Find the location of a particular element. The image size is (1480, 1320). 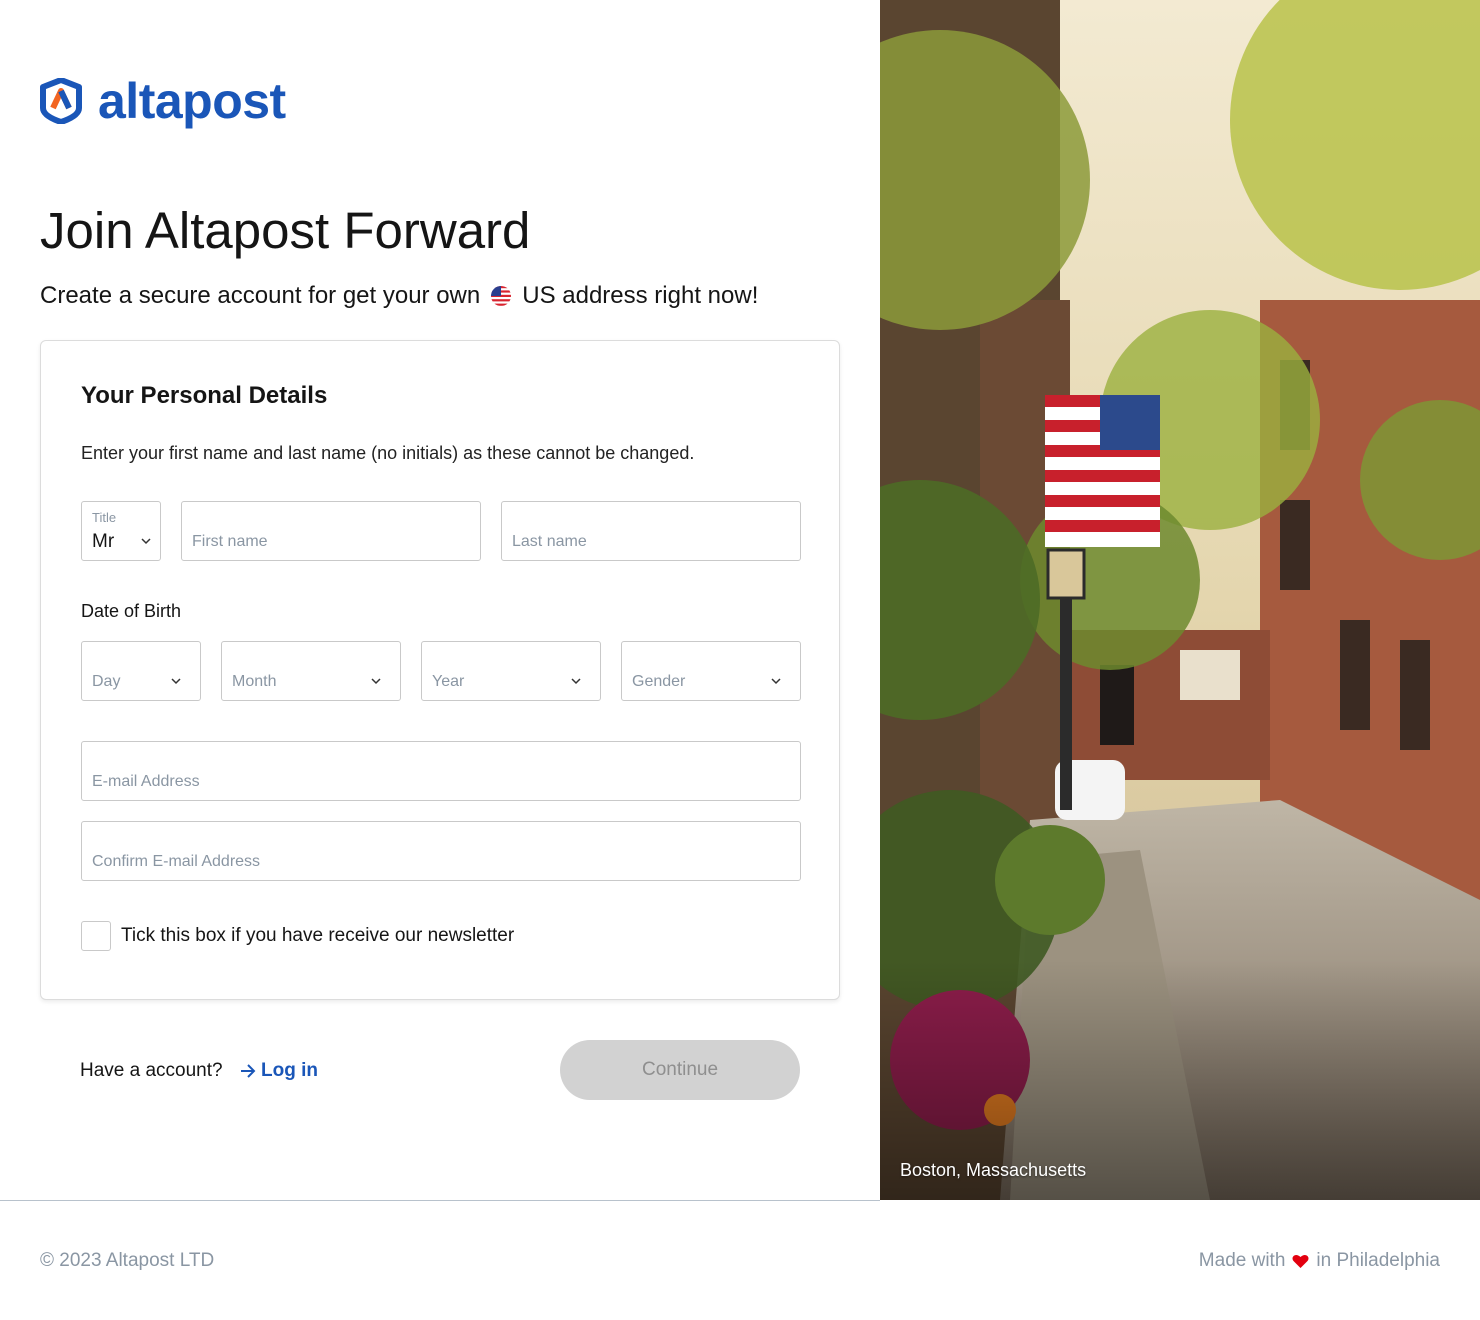

subtitle-text-end: US address right now! is located at coordinates (640, 295).